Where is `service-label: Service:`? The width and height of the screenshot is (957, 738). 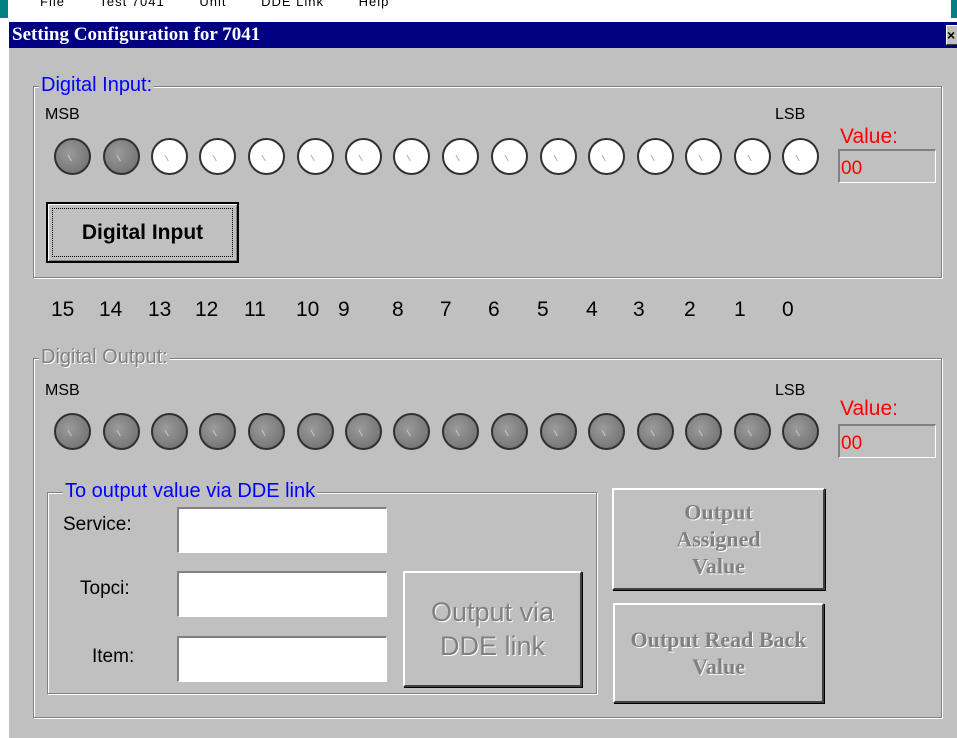
service-label: Service: is located at coordinates (97, 524).